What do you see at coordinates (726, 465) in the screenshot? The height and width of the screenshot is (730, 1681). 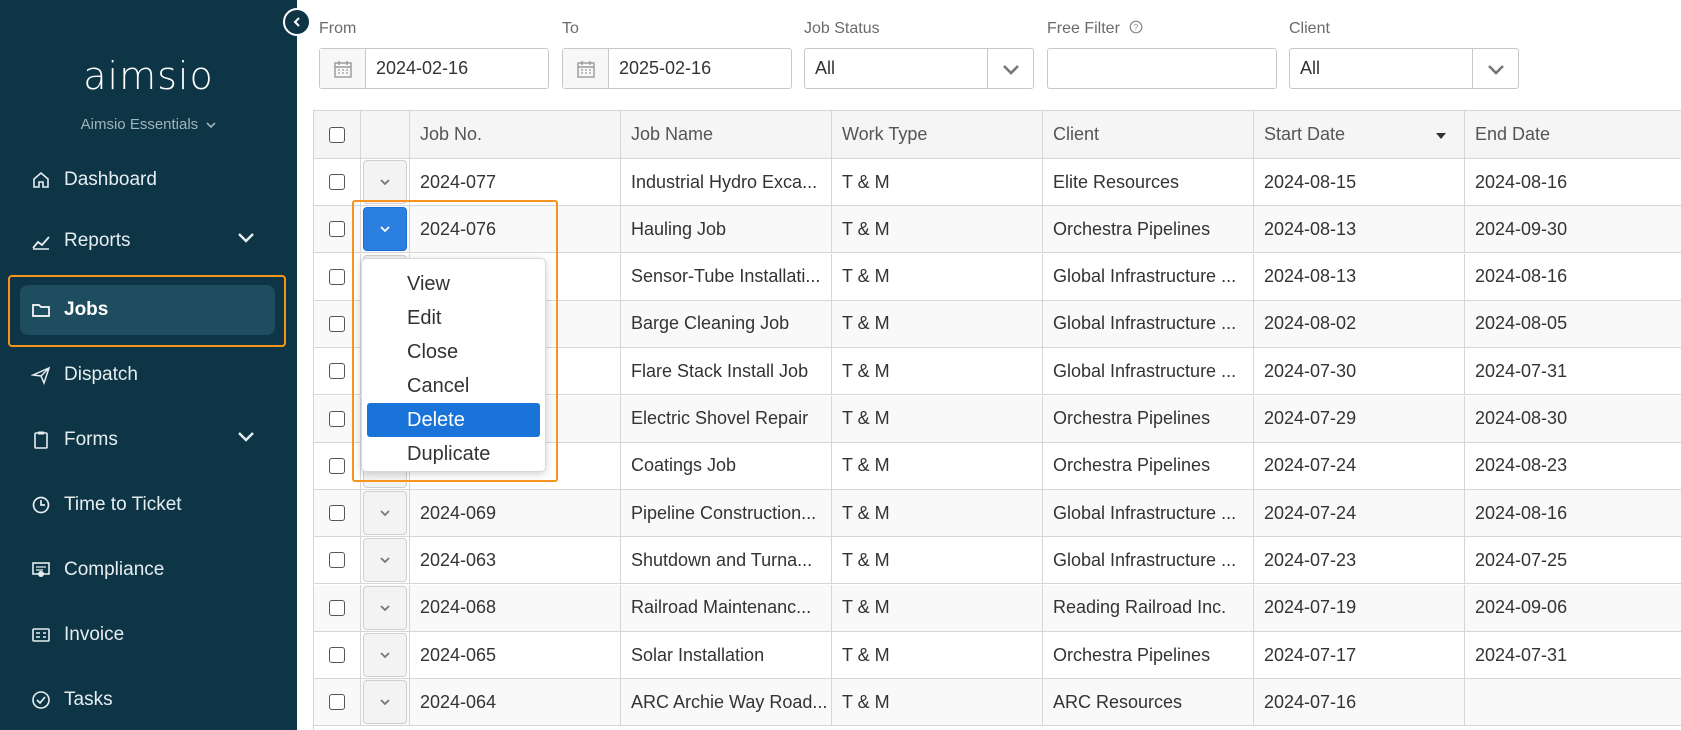 I see `cell-job-name: Coatings Job` at bounding box center [726, 465].